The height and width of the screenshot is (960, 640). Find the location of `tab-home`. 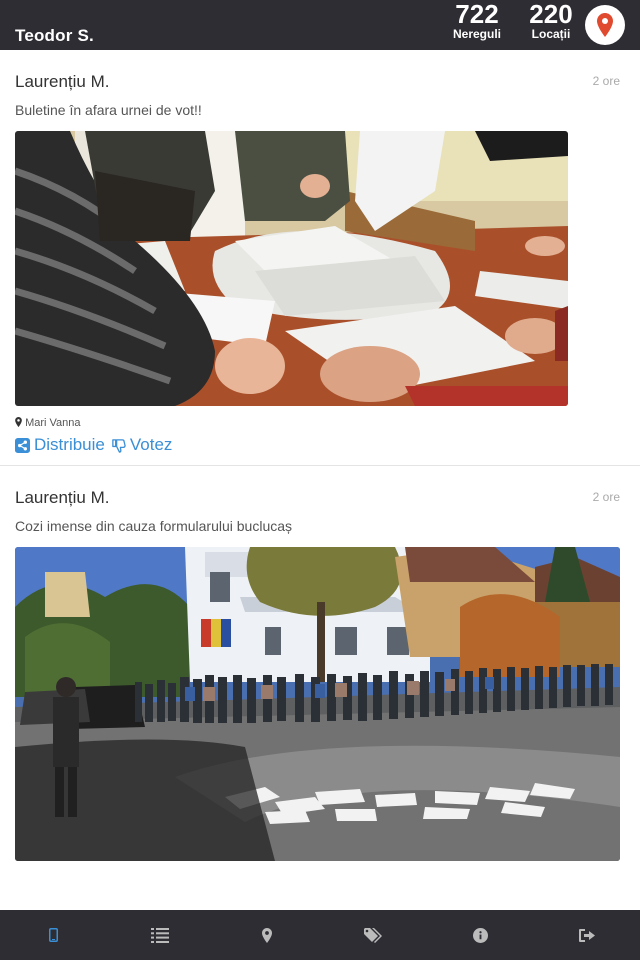

tab-home is located at coordinates (53, 935).